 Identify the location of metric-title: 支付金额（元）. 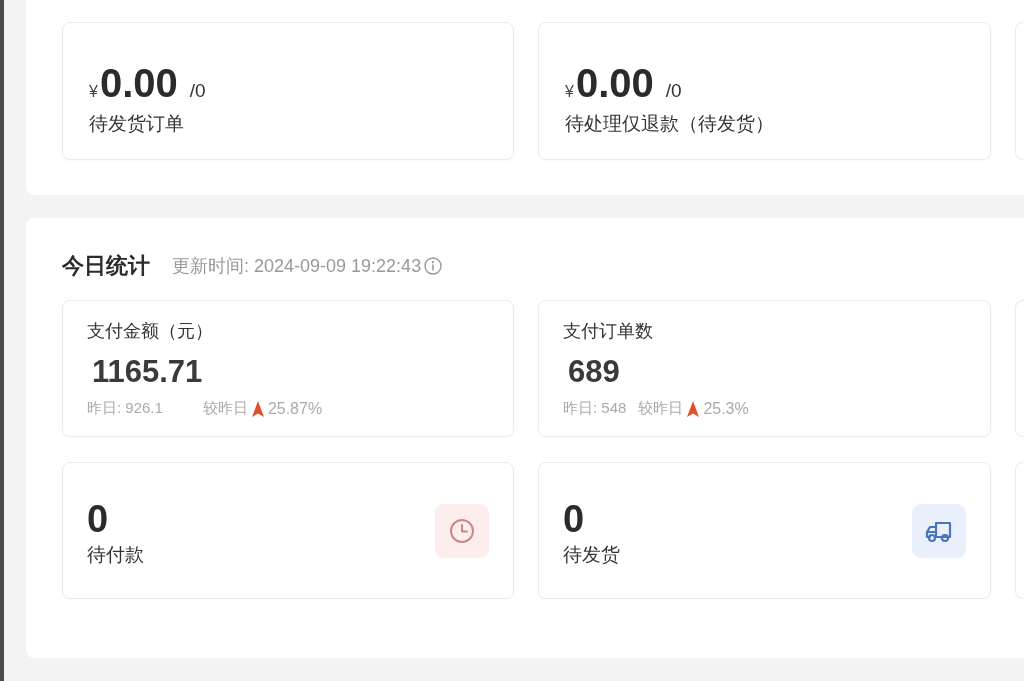
(150, 331).